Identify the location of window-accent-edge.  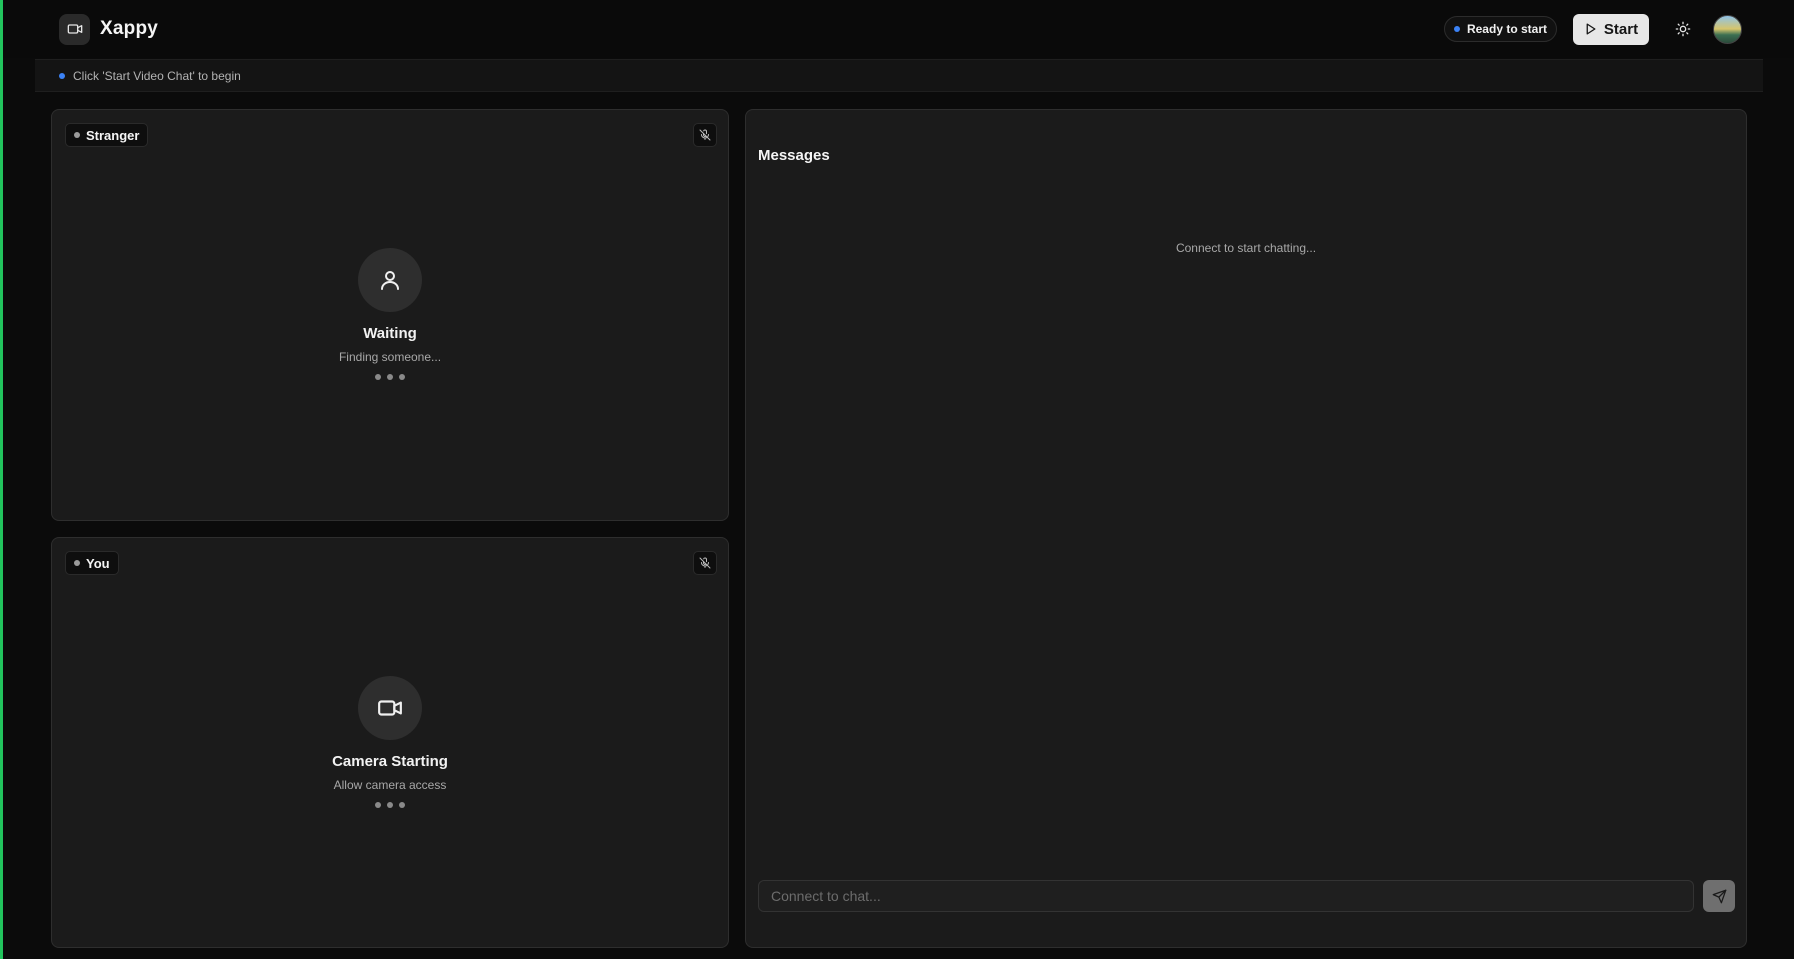
(1, 479).